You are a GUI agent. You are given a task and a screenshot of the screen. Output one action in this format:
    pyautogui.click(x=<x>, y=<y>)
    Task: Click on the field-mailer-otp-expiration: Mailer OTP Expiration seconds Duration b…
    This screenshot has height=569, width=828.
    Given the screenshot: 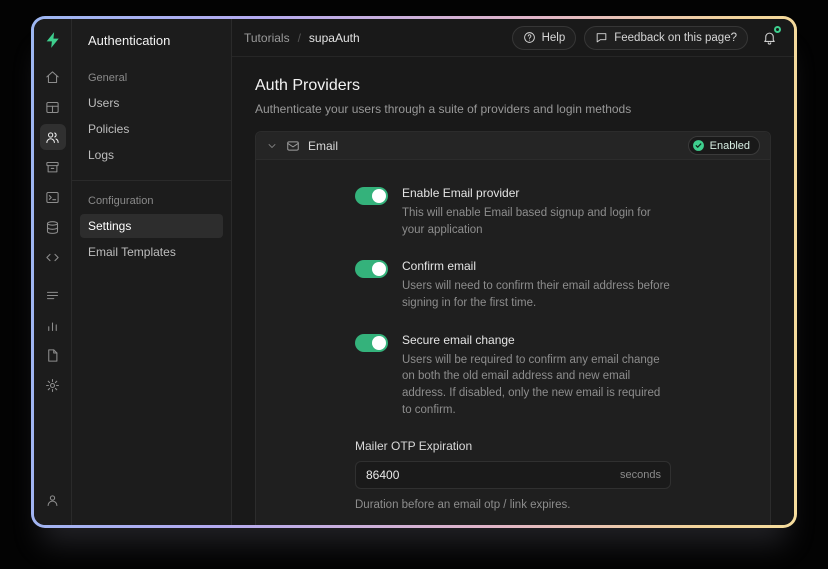 What is the action you would take?
    pyautogui.click(x=513, y=476)
    